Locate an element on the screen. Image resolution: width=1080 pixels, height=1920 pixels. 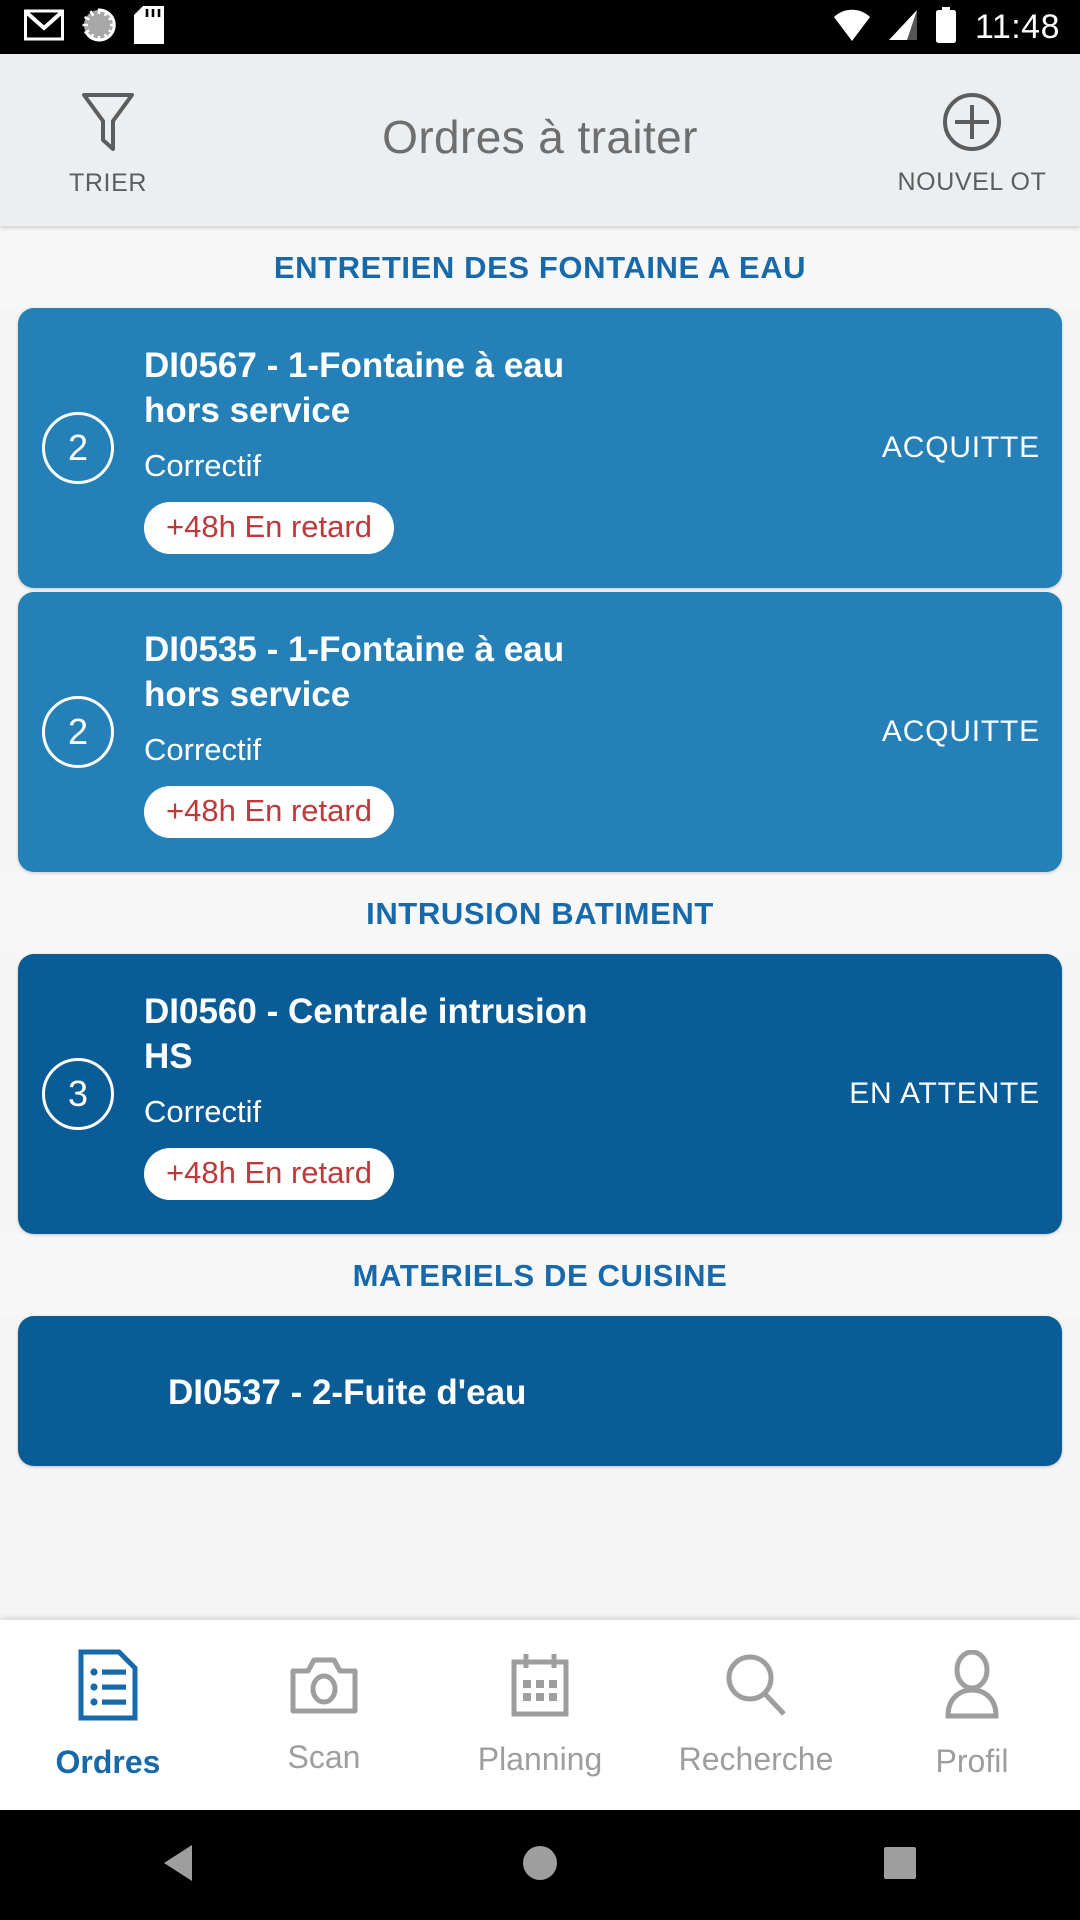
order-title: DI0560 - Centrale intrusion HS is located at coordinates (366, 1034).